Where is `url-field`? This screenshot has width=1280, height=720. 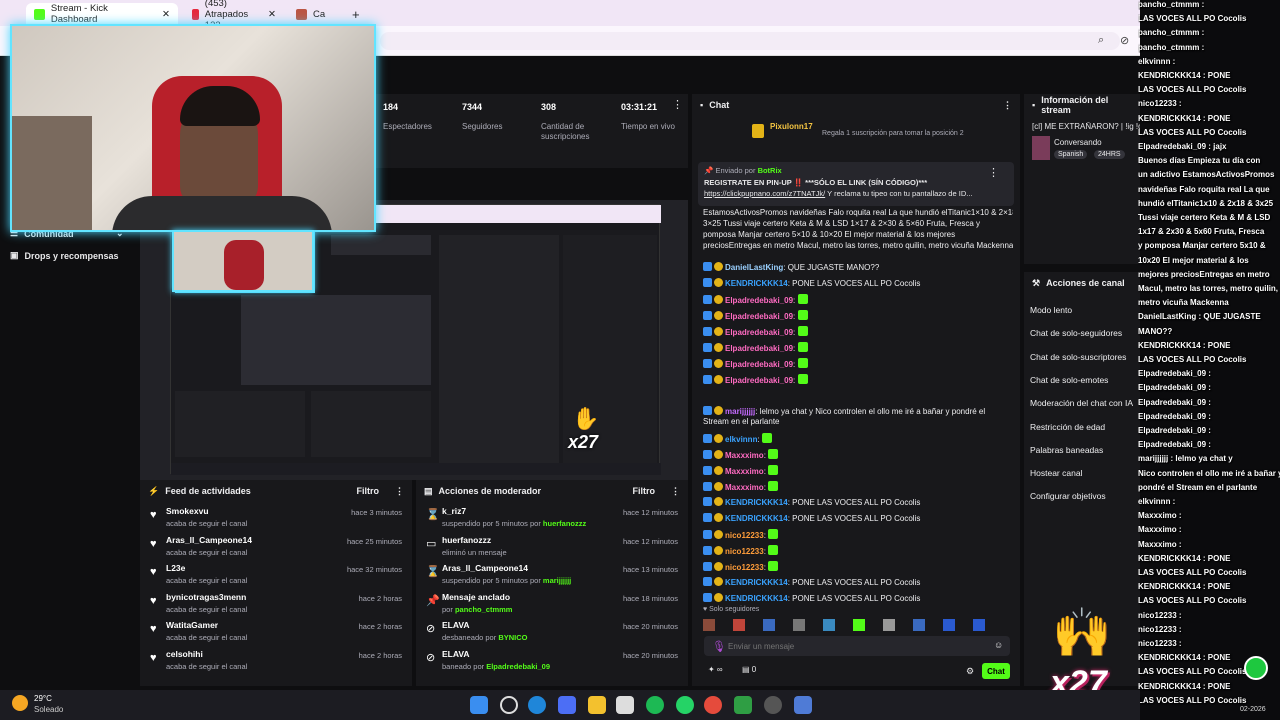
url-field is located at coordinates (750, 41).